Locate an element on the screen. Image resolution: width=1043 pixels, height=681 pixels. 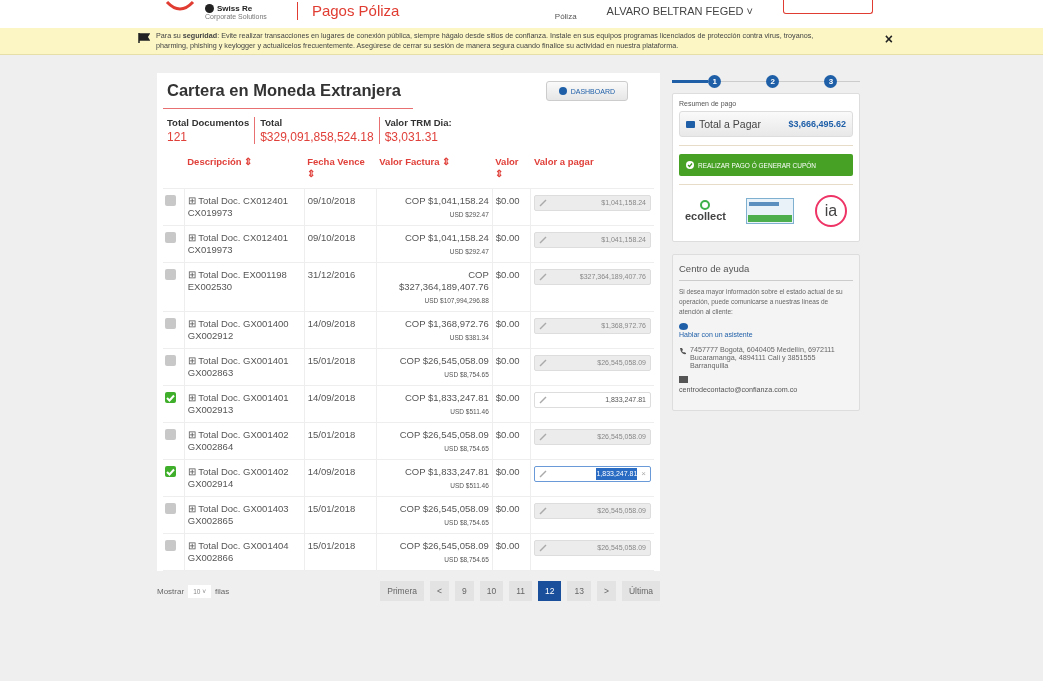
total-label: Total a Pagar is located at coordinates (730, 124).